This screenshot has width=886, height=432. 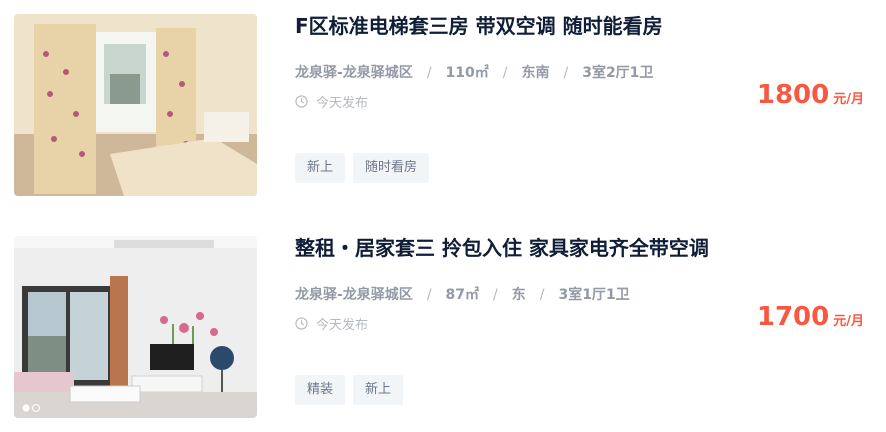 What do you see at coordinates (391, 168) in the screenshot?
I see `tag-viewing-anytime: 随时看房` at bounding box center [391, 168].